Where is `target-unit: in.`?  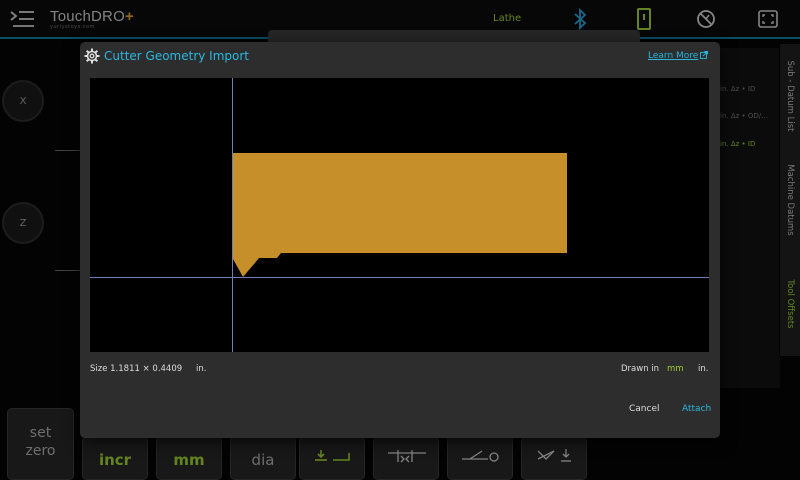 target-unit: in. is located at coordinates (703, 369).